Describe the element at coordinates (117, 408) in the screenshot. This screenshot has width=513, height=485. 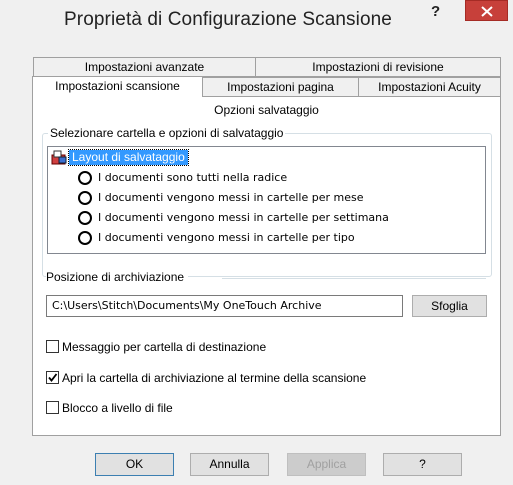
I see `checkbox-label: Blocco a livello di file` at that location.